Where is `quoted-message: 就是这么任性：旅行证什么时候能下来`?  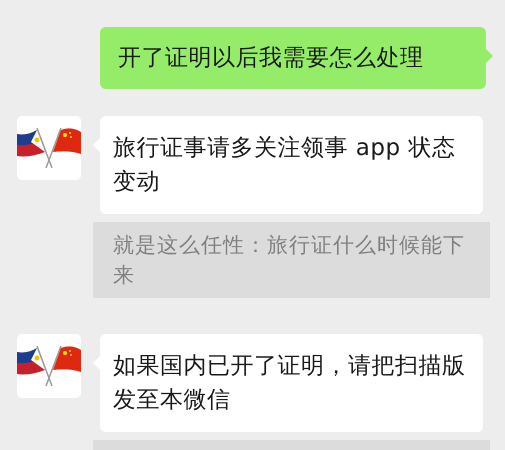
quoted-message: 就是这么任性：旅行证什么时候能下来 is located at coordinates (291, 260).